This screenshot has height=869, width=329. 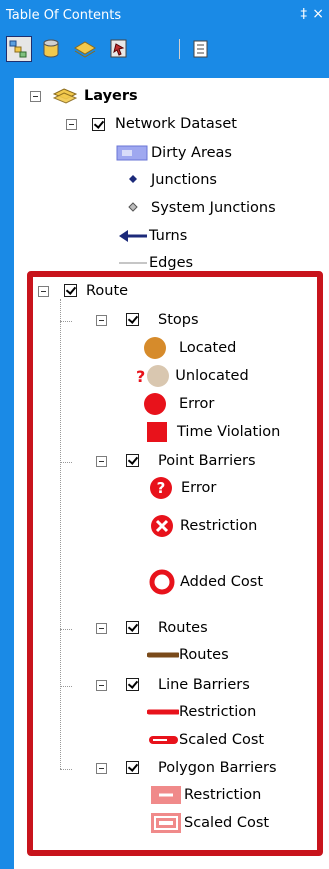 I want to click on list-options-icon, so click(x=200, y=49).